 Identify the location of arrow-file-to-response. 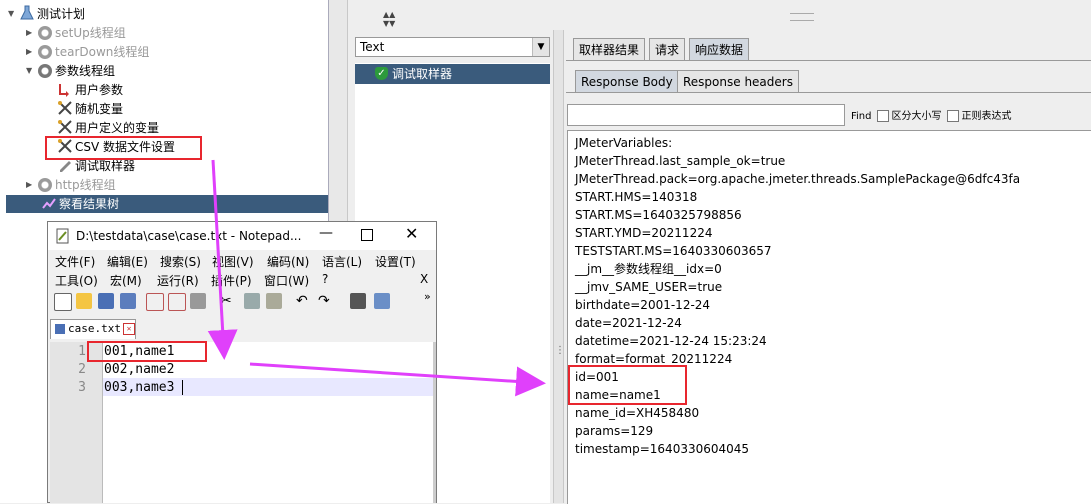
(397, 379).